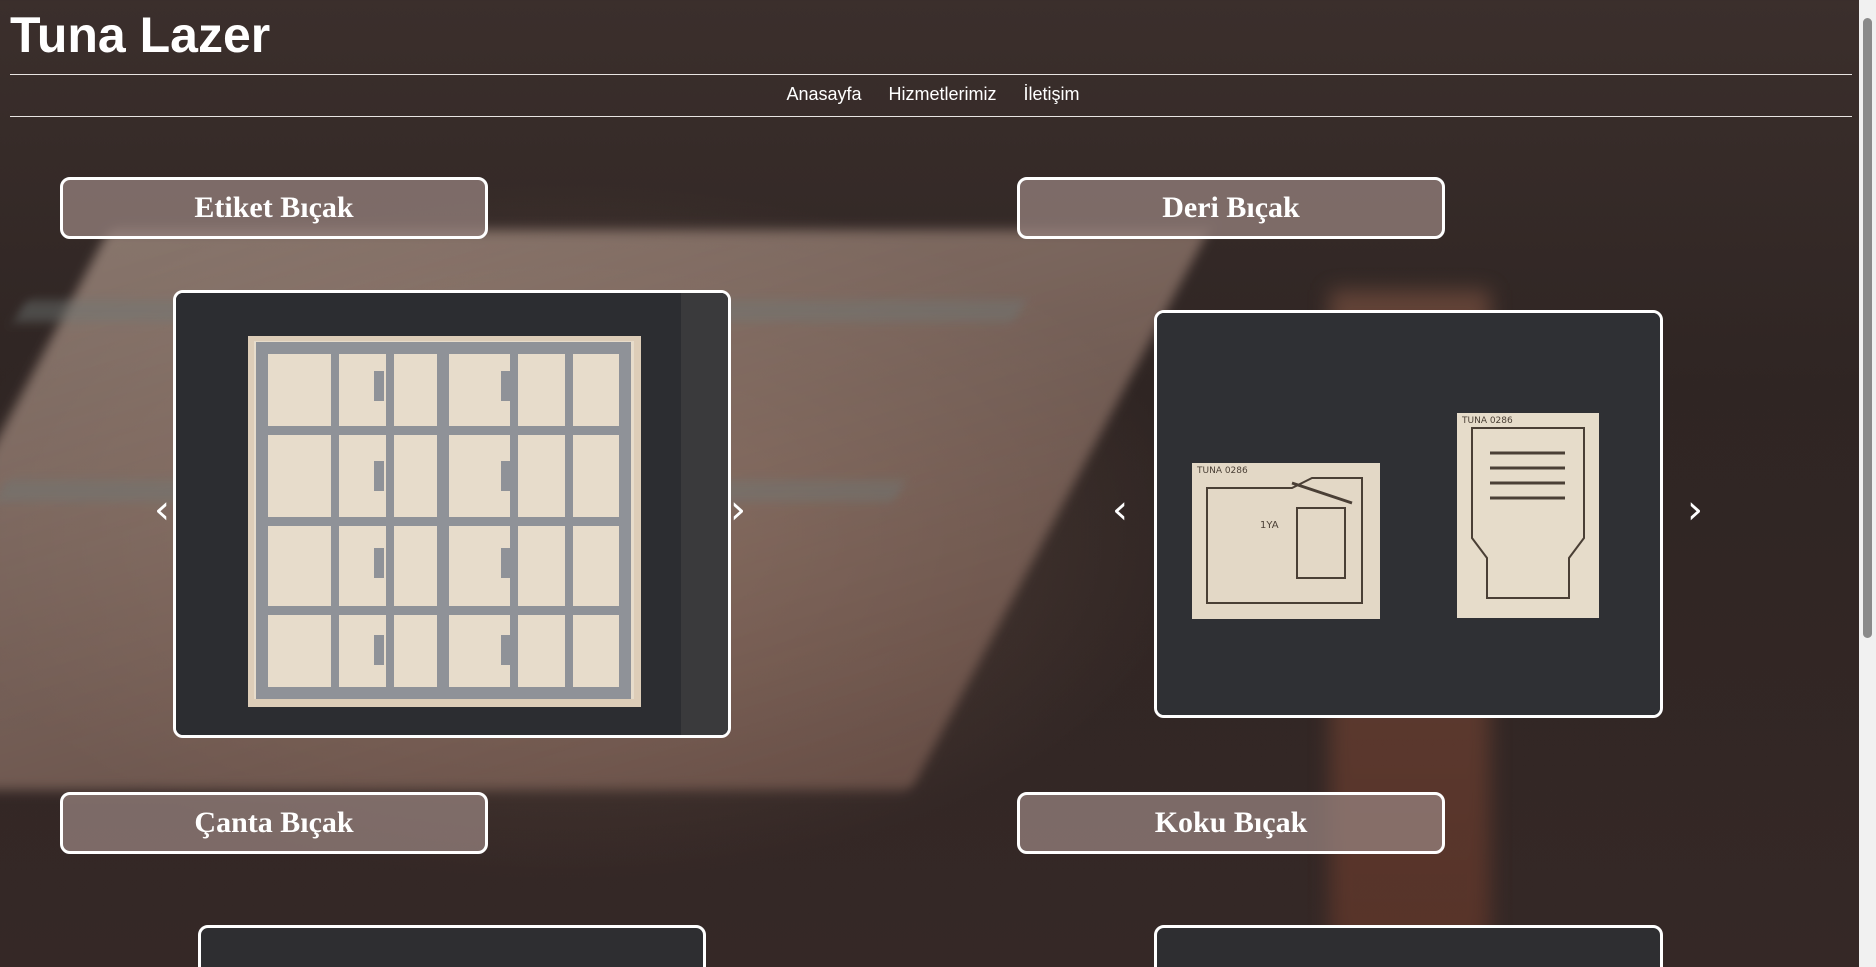 This screenshot has width=1876, height=967. I want to click on carousel-image-koku, so click(1408, 946).